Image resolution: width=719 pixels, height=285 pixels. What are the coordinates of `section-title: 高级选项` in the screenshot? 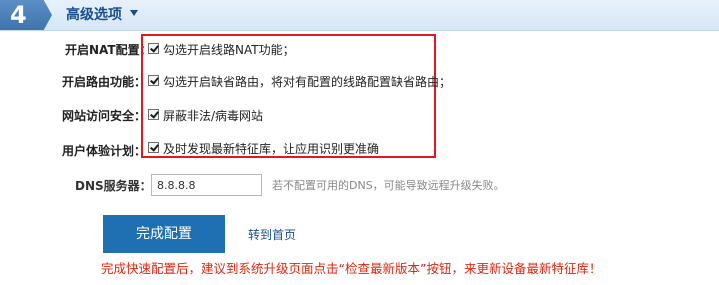 It's located at (94, 15).